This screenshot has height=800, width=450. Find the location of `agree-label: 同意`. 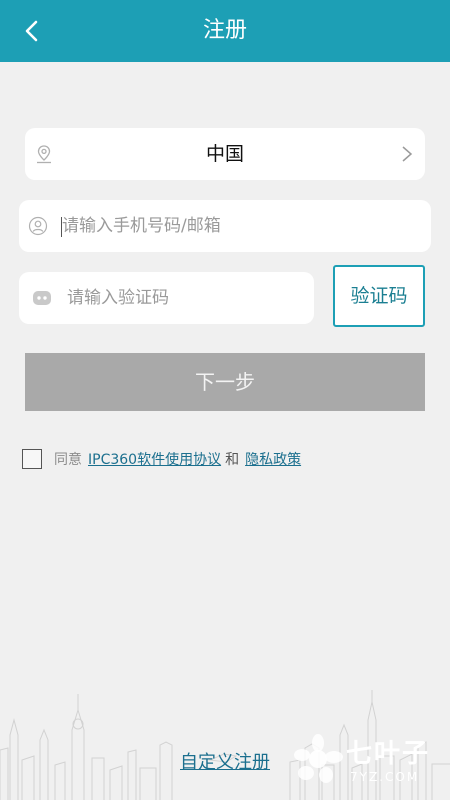

agree-label: 同意 is located at coordinates (68, 460).